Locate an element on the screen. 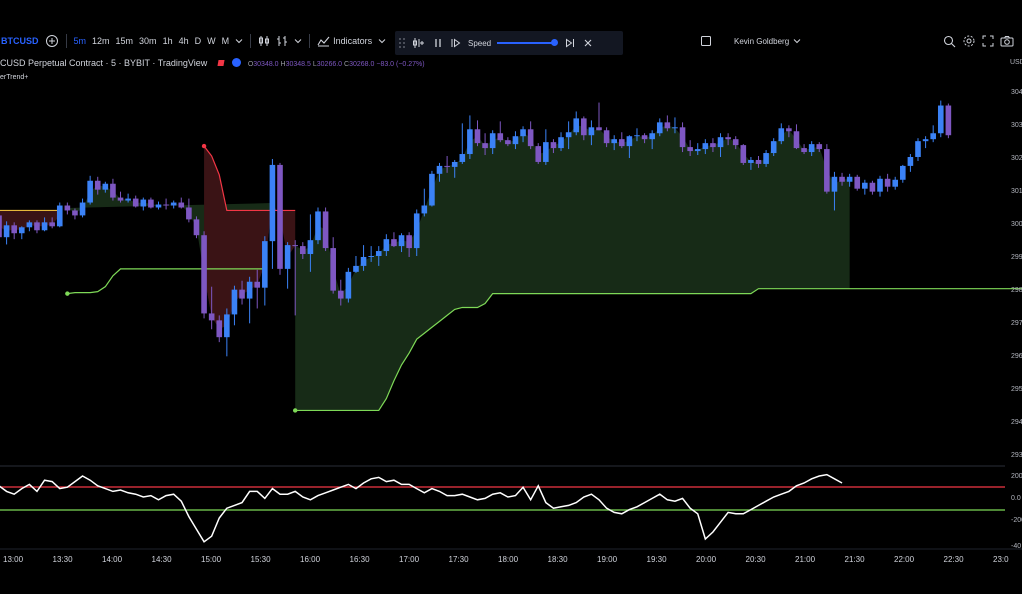  symbol-search-button: BTCUSD is located at coordinates (21, 41).